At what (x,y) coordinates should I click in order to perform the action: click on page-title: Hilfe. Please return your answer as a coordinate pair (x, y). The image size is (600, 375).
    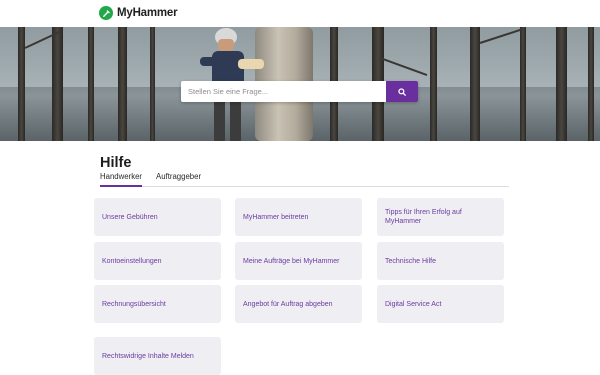
    Looking at the image, I should click on (116, 163).